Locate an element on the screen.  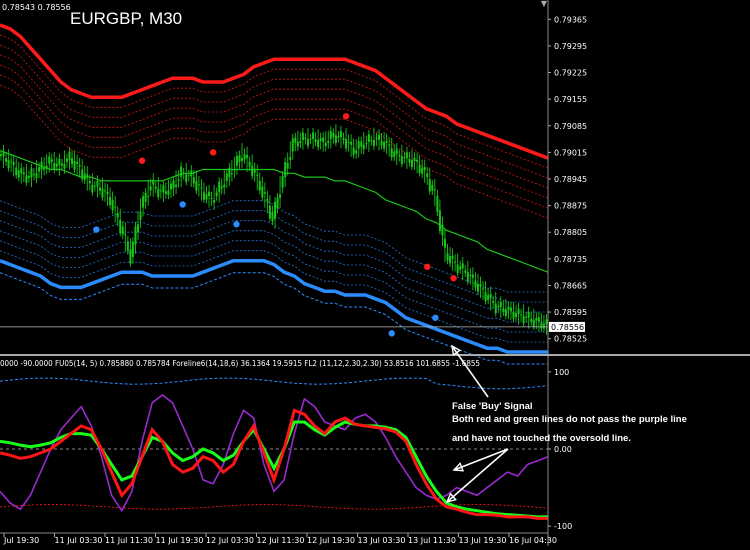
chart-title: EURGBP, M30 is located at coordinates (126, 18).